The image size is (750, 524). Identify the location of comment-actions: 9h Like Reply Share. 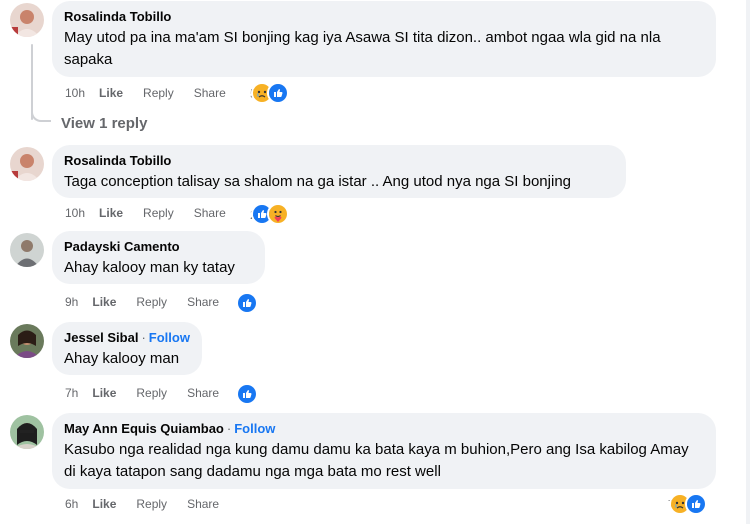
(152, 302).